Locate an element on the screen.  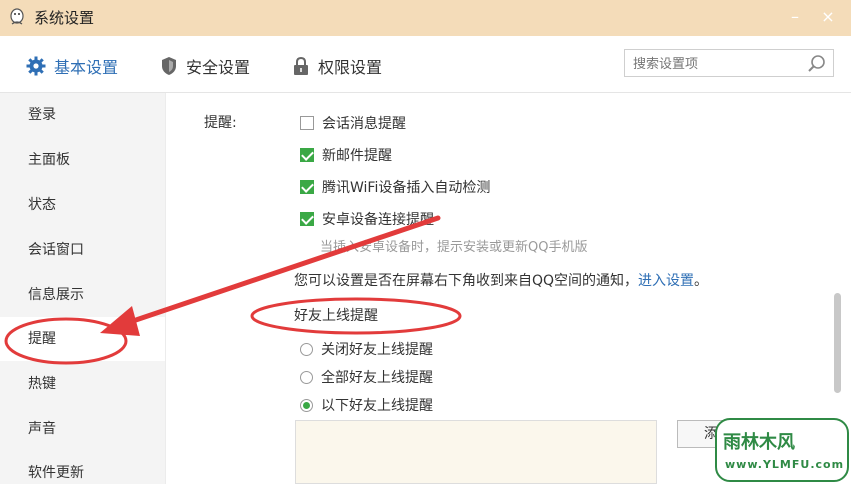
window-title: 系统设置 is located at coordinates (64, 18).